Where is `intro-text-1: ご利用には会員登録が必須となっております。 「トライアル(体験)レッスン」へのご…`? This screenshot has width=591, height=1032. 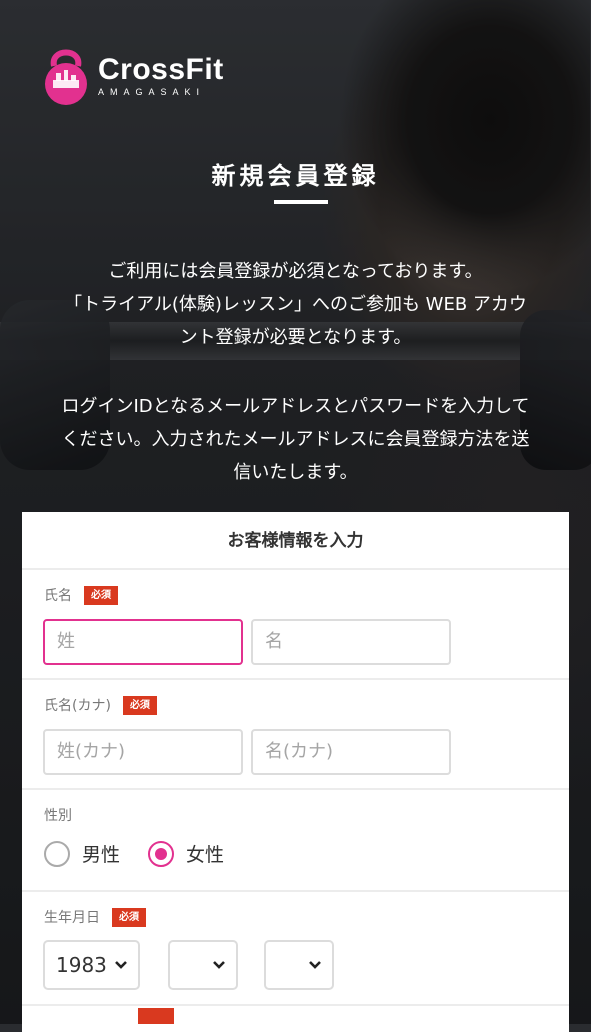
intro-text-1: ご利用には会員登録が必須となっております。 「トライアル(体験)レッスン」へのご… is located at coordinates (295, 304).